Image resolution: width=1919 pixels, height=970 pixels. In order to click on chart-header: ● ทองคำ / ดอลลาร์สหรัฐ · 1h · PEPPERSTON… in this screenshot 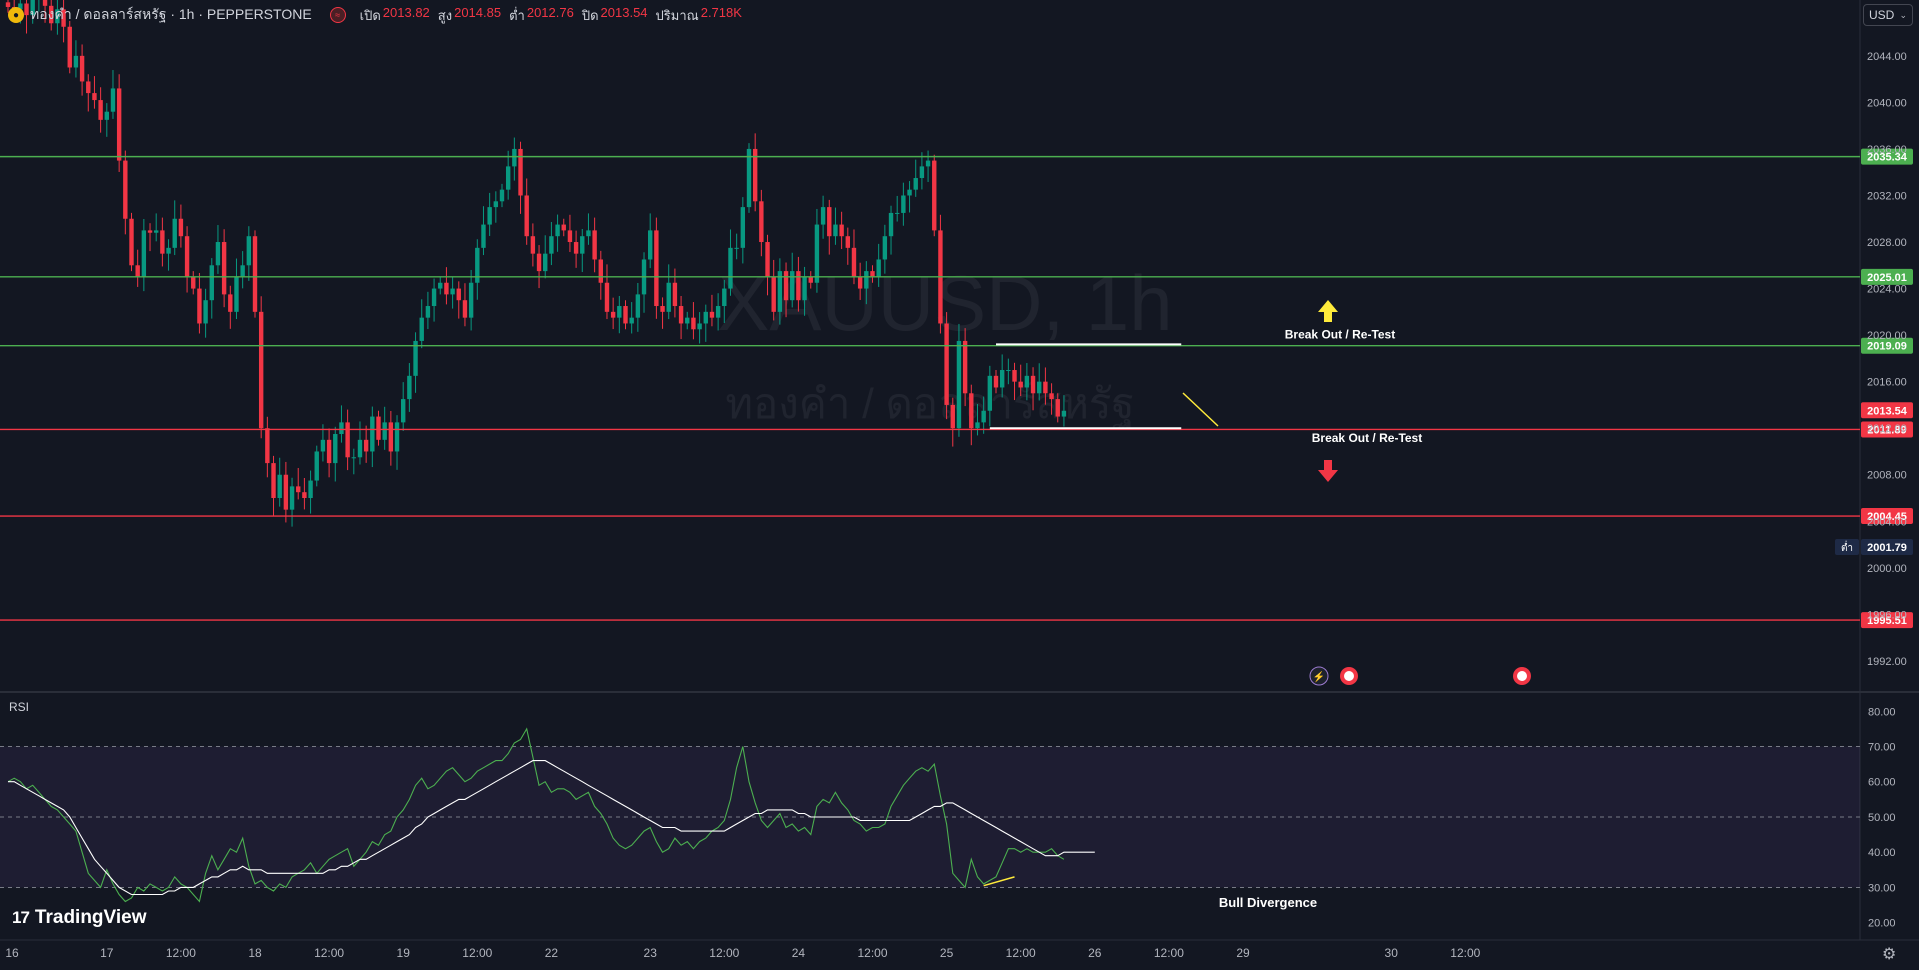, I will do `click(378, 15)`.